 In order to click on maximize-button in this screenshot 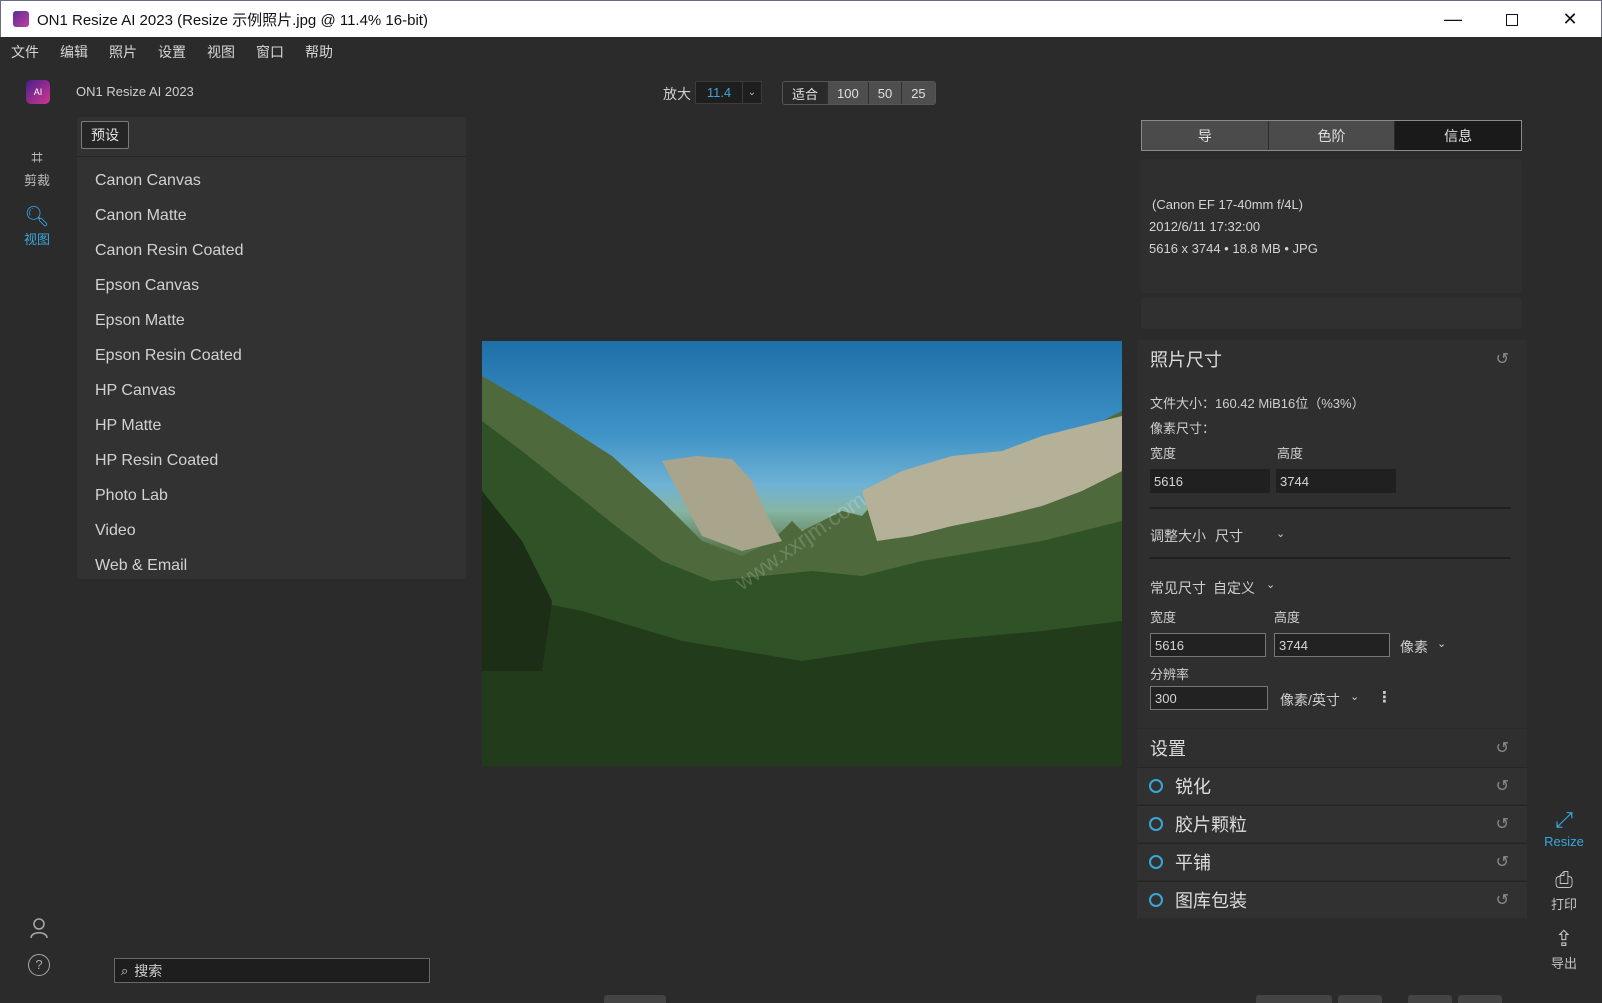, I will do `click(1512, 19)`.